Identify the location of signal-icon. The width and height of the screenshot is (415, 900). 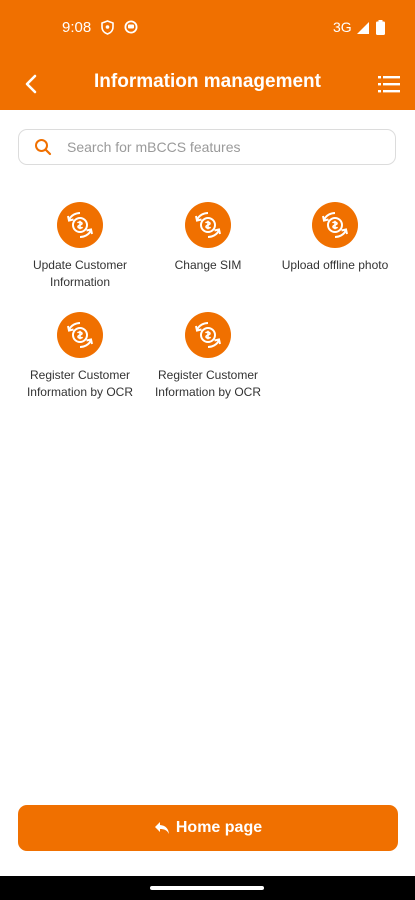
(363, 30).